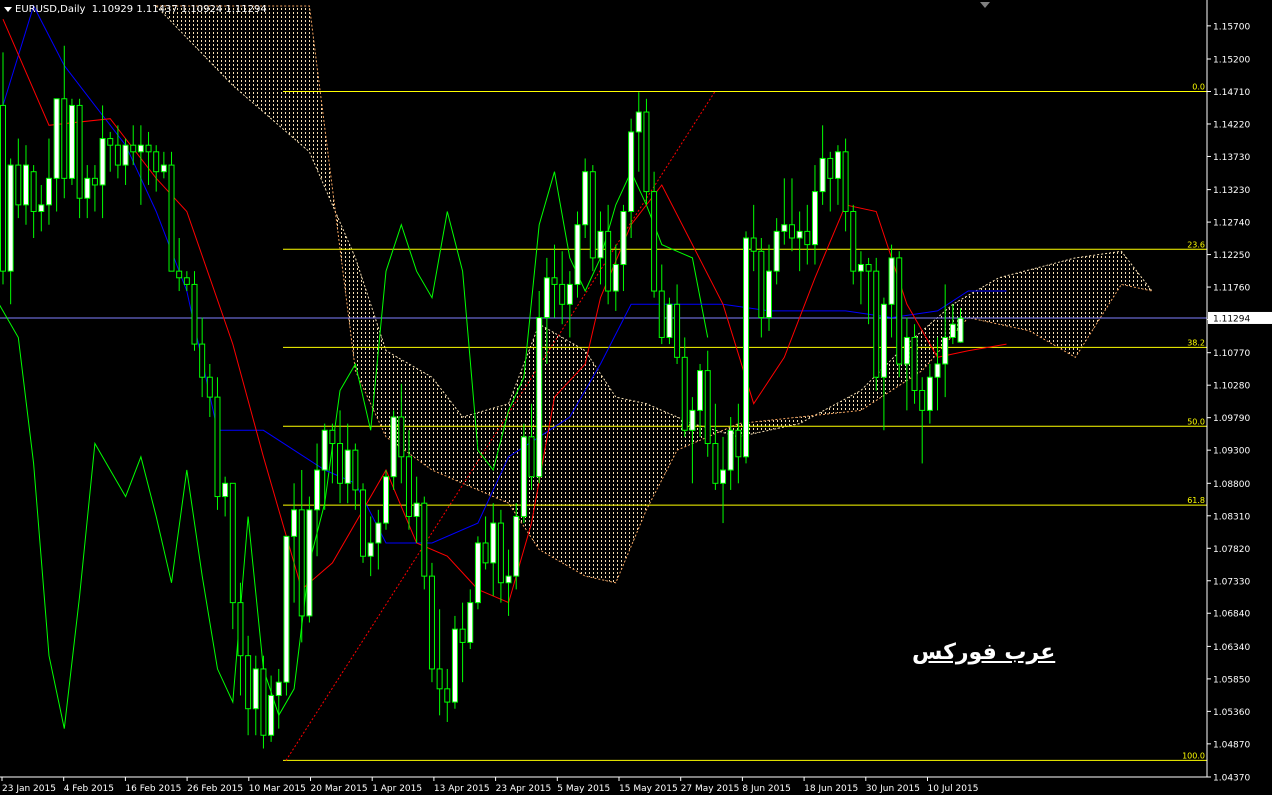  What do you see at coordinates (29, 789) in the screenshot?
I see `time-tick-label: 23 Jan 2015` at bounding box center [29, 789].